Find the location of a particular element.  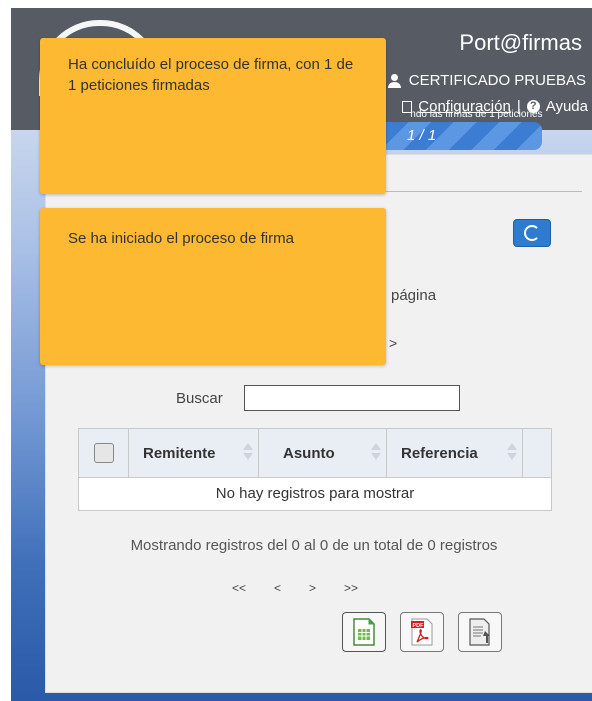

column-label: Asunto is located at coordinates (309, 453).